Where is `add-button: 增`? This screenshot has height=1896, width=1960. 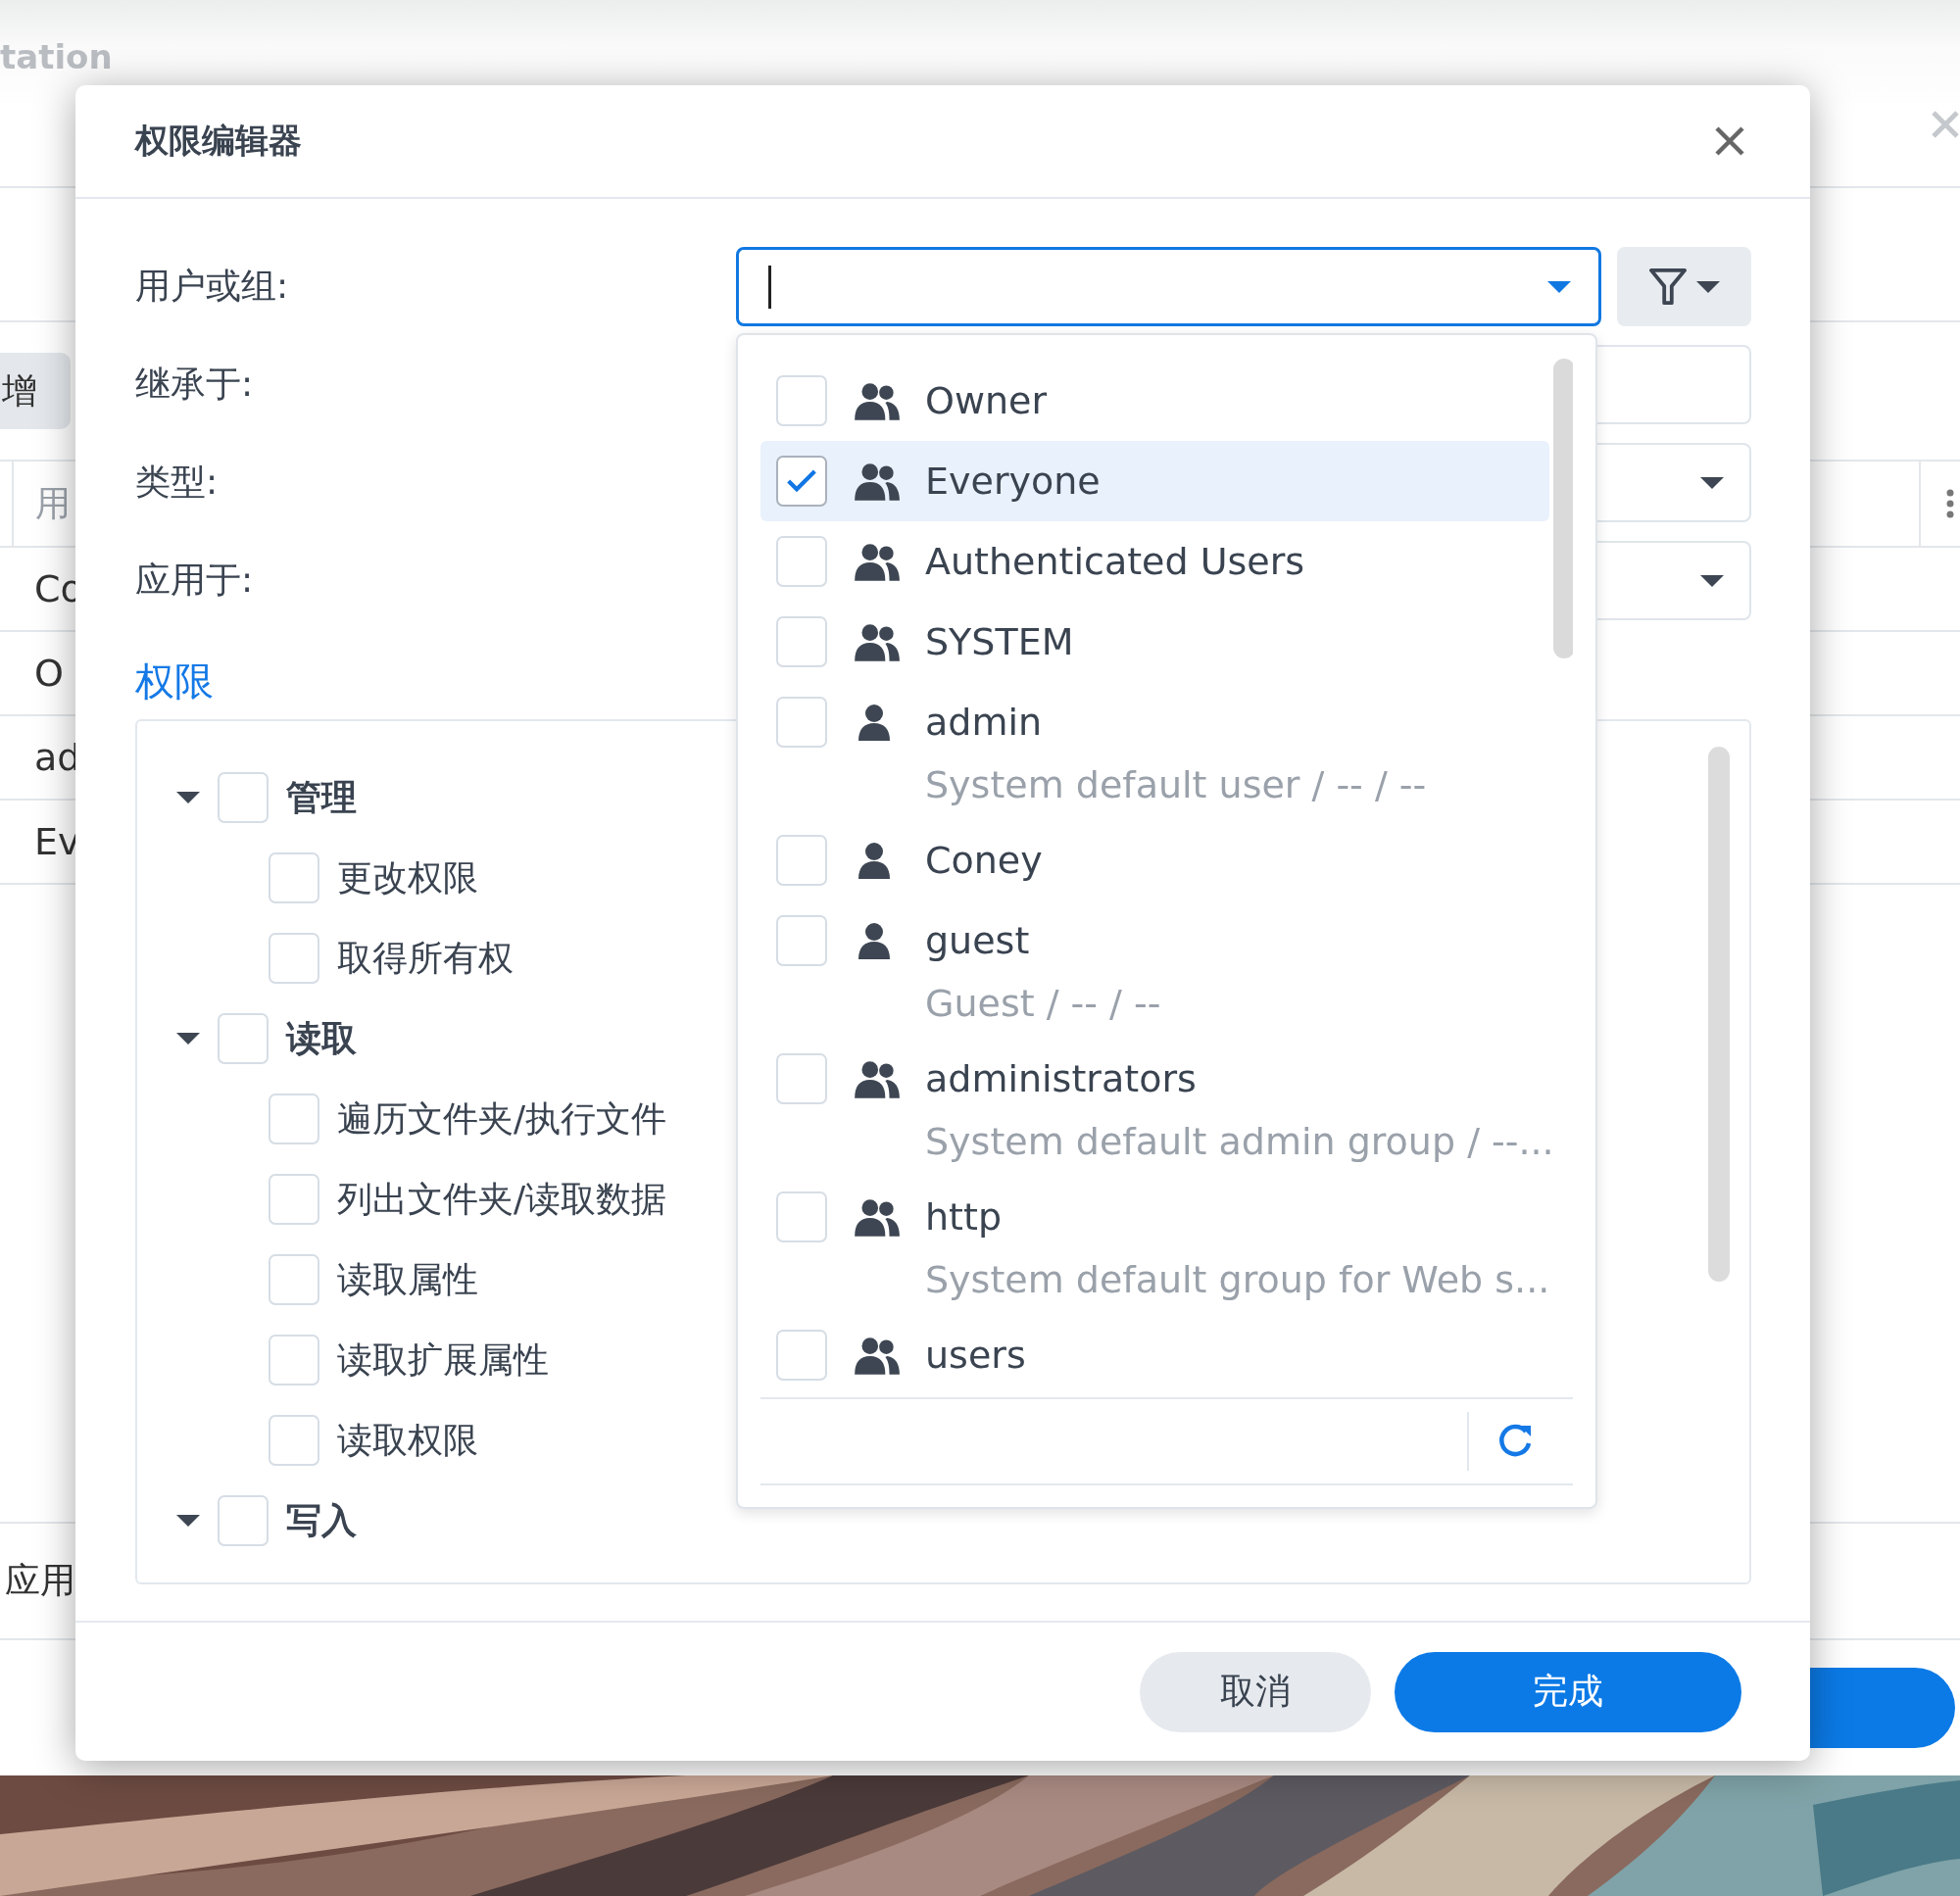
add-button: 增 is located at coordinates (35, 391).